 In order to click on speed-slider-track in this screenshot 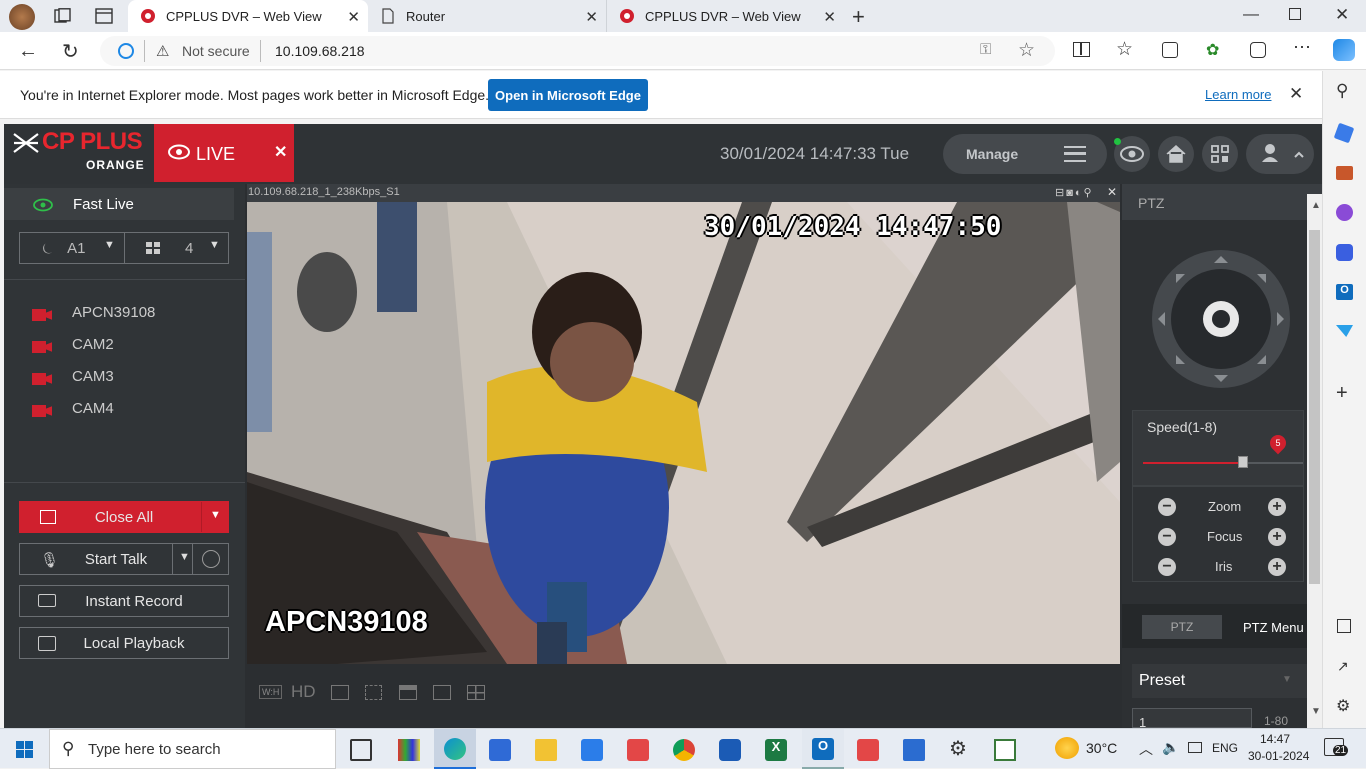, I will do `click(1223, 463)`.